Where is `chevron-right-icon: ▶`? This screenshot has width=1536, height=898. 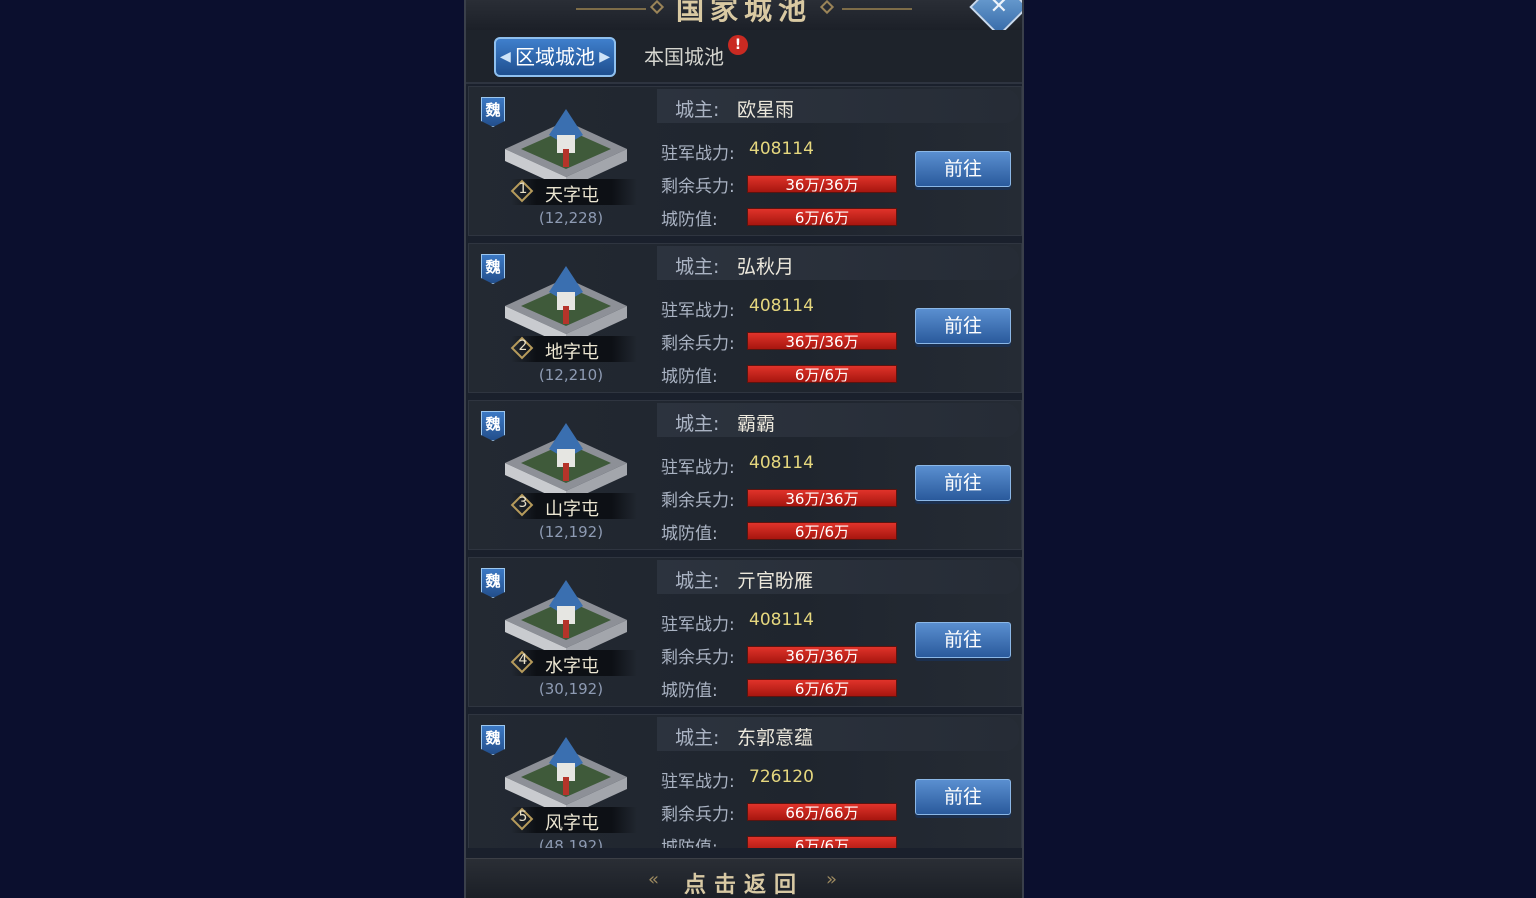
chevron-right-icon: ▶ is located at coordinates (604, 57).